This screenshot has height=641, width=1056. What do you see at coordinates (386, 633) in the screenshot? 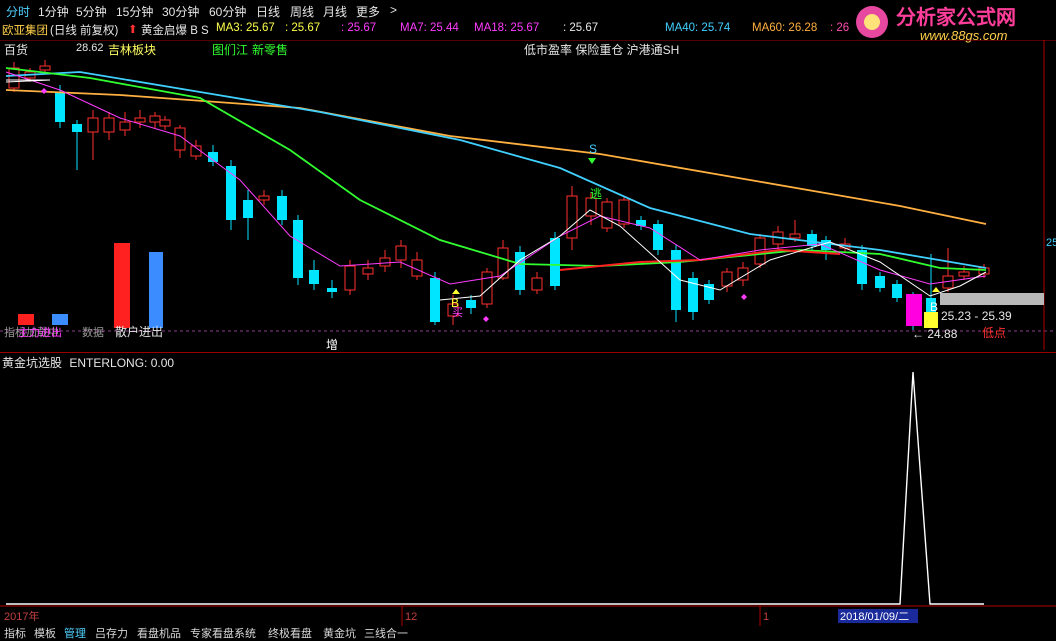
I see `indicator-tab-8: 三线合一` at bounding box center [386, 633].